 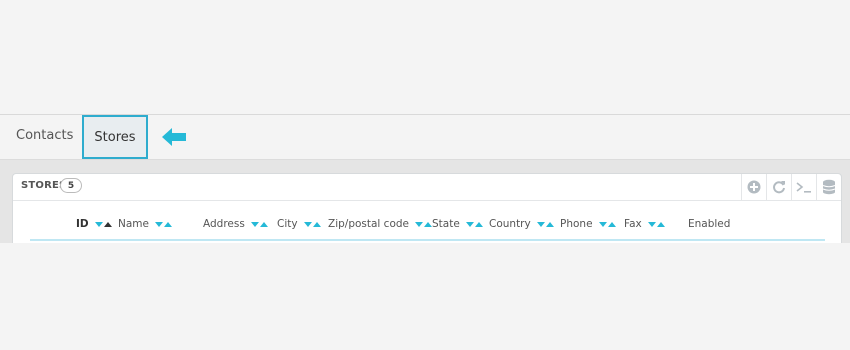 I want to click on panel-toolbar, so click(x=791, y=187).